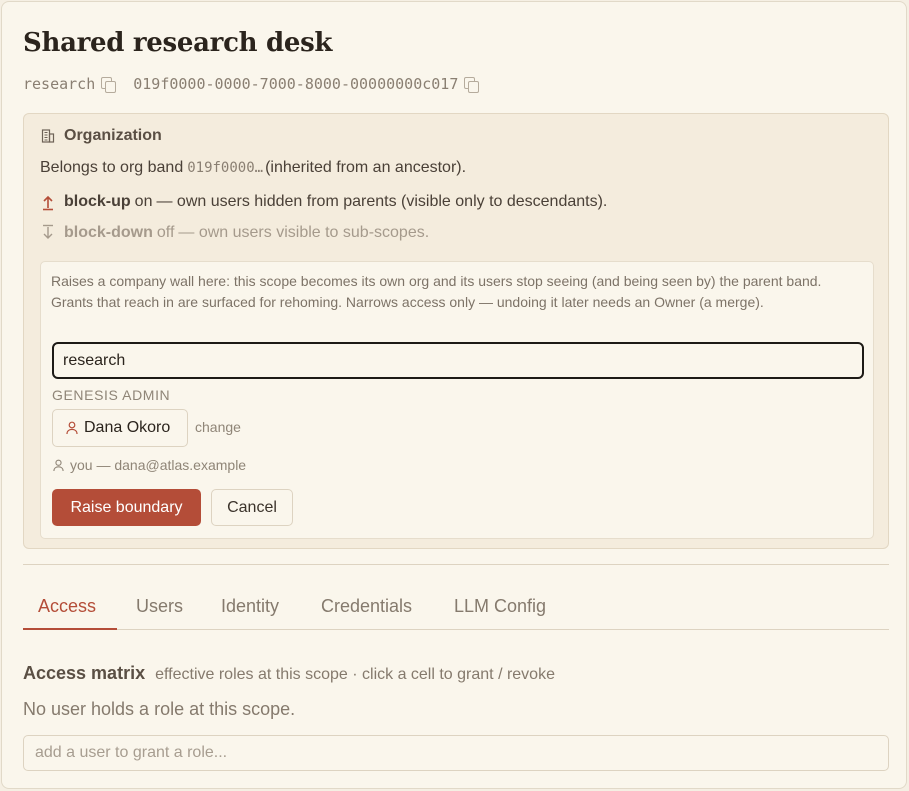 The image size is (909, 791). What do you see at coordinates (159, 709) in the screenshot?
I see `empty-state-text: No user holds a role at this scope.` at bounding box center [159, 709].